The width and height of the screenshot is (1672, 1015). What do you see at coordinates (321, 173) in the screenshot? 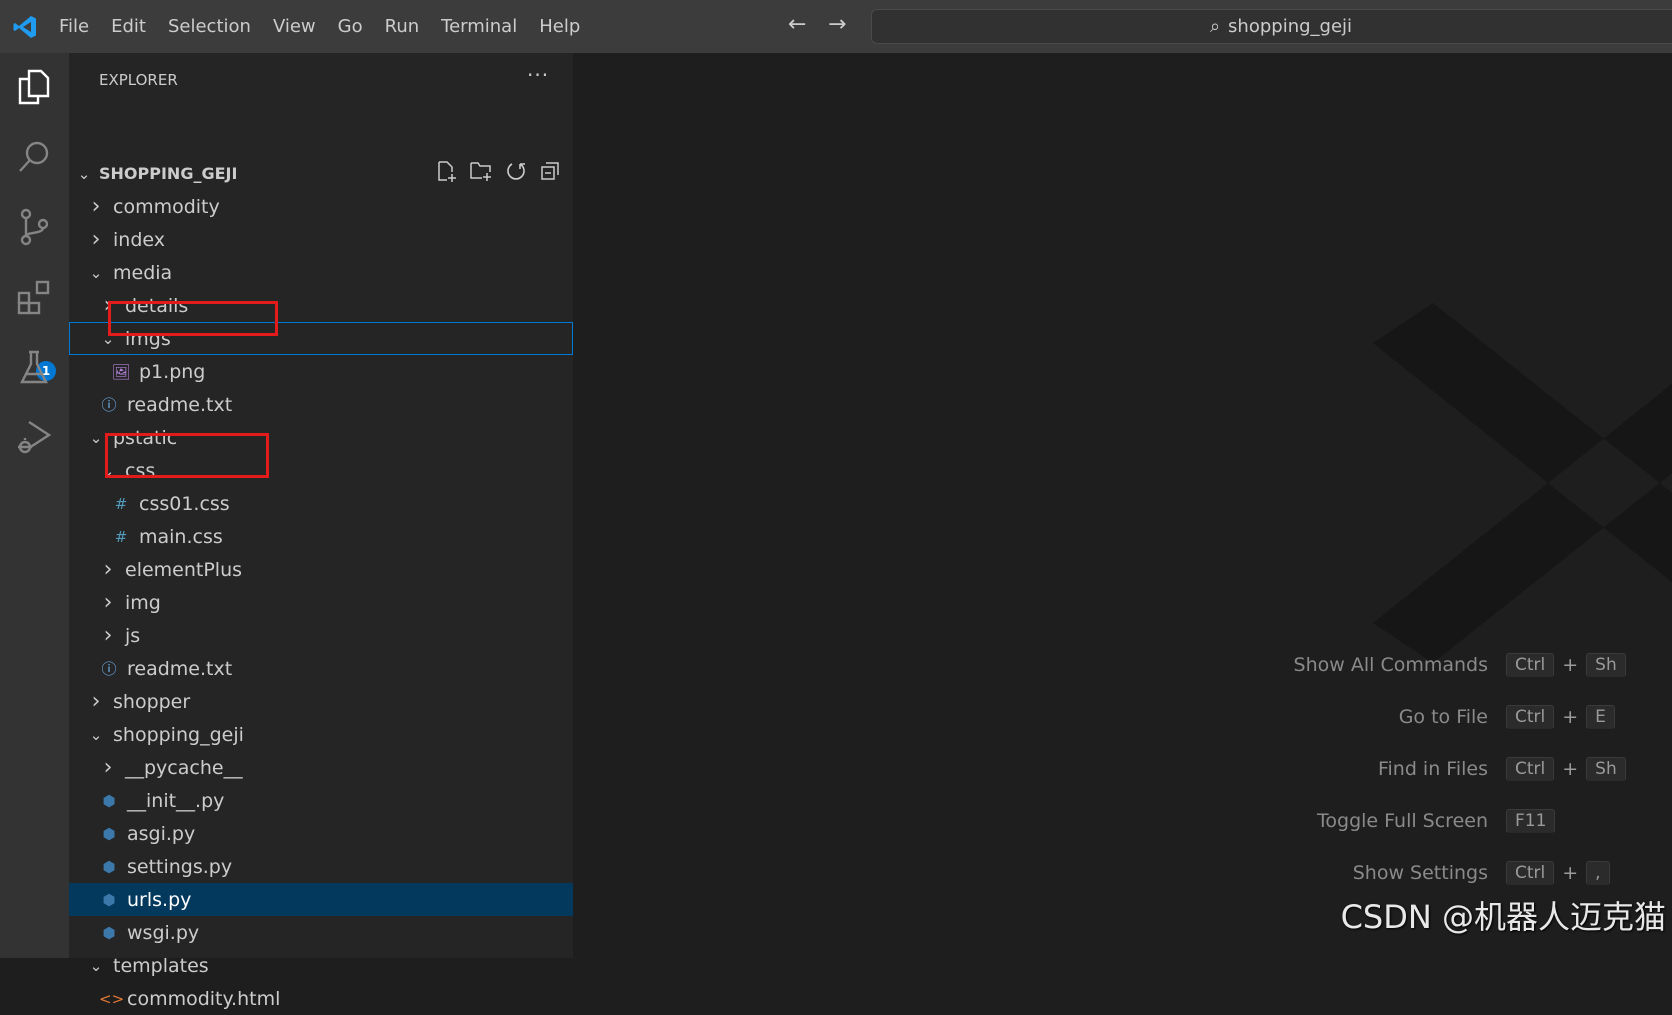
I see `workspace-root: ⌄ SHOPPING_GEJI` at bounding box center [321, 173].